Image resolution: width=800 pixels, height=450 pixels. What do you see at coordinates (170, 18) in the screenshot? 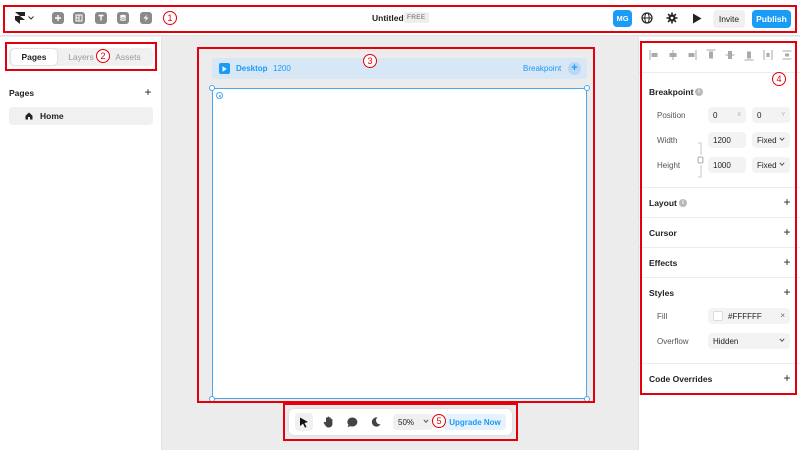
I see `annotation-number-1: 1` at bounding box center [170, 18].